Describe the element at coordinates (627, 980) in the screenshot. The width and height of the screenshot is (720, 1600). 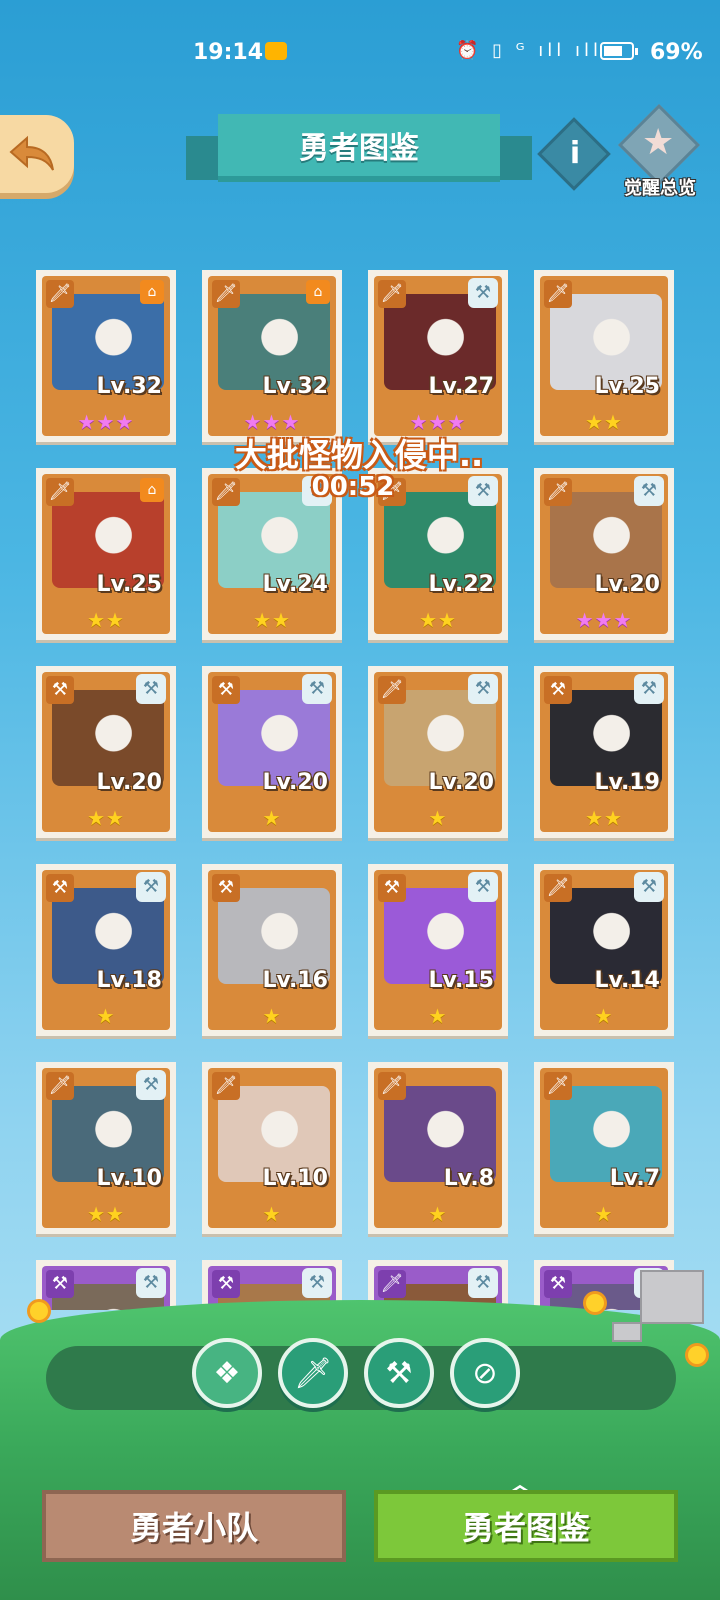
I see `hero-level: Lv.14` at that location.